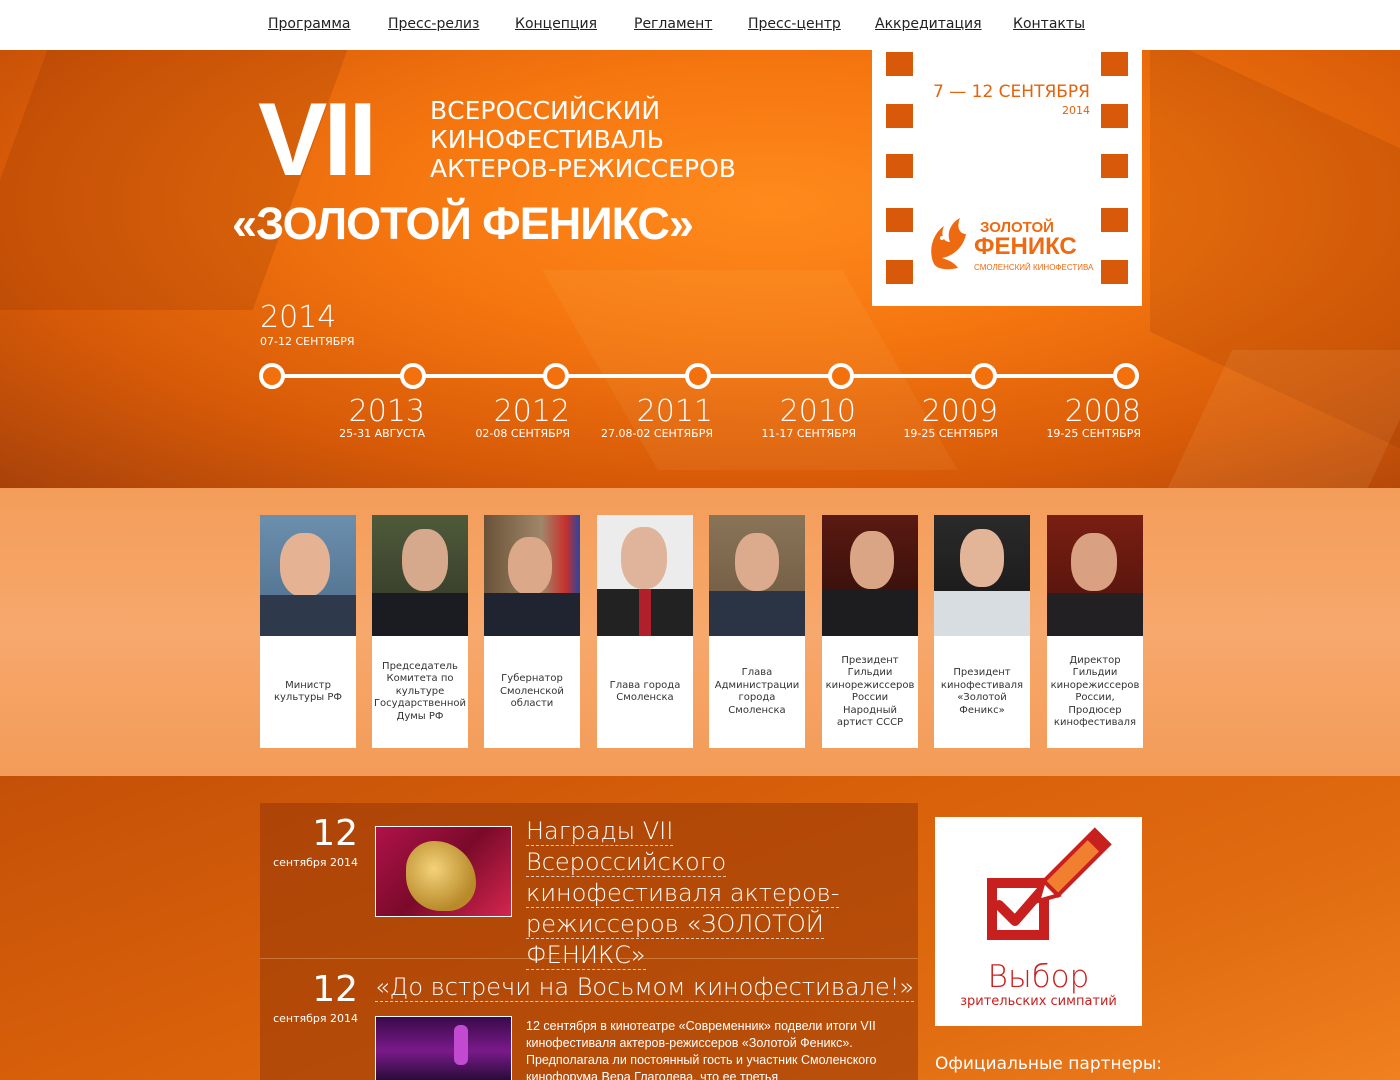  I want to click on timeline-dot-2010, so click(841, 376).